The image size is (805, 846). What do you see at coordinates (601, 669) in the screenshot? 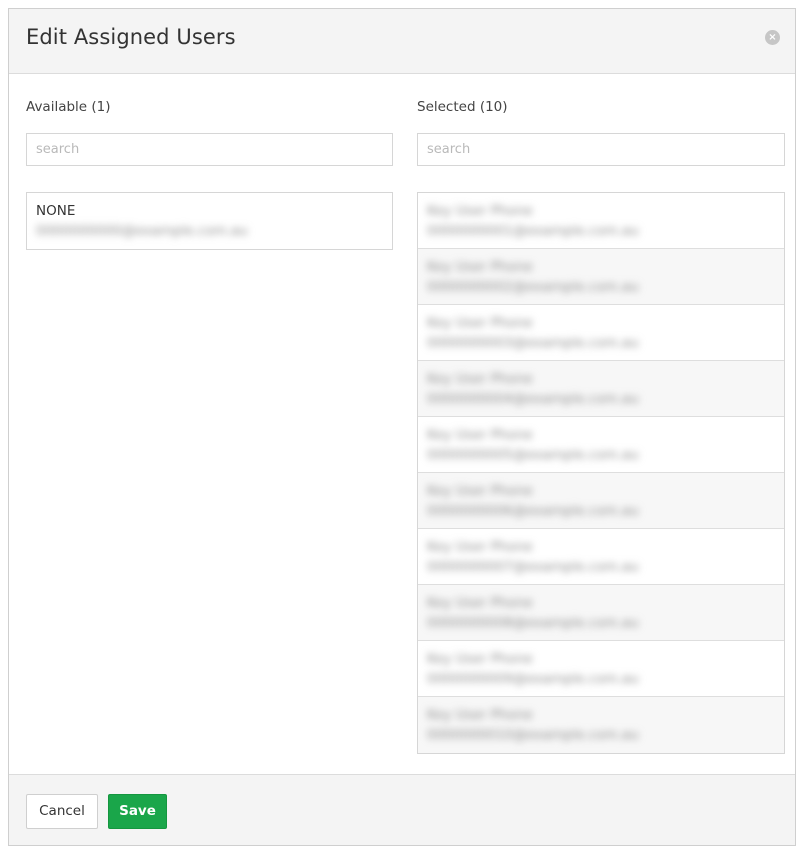
I see `selected-list-item: Key User Phone 0000000009@example.com.au` at bounding box center [601, 669].